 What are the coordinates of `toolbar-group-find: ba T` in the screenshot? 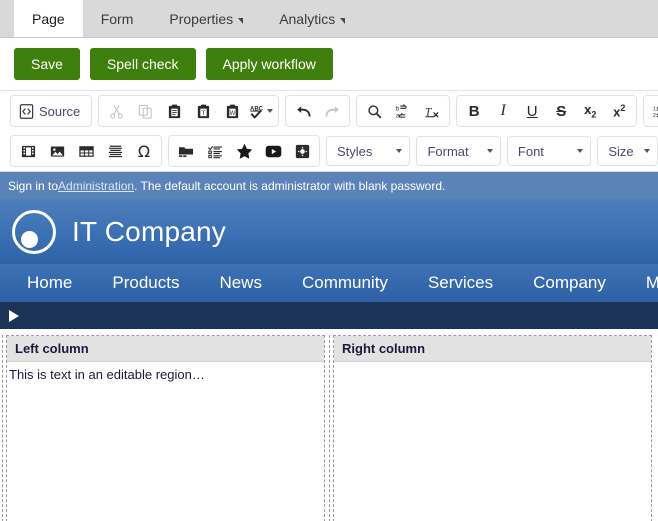 It's located at (403, 111).